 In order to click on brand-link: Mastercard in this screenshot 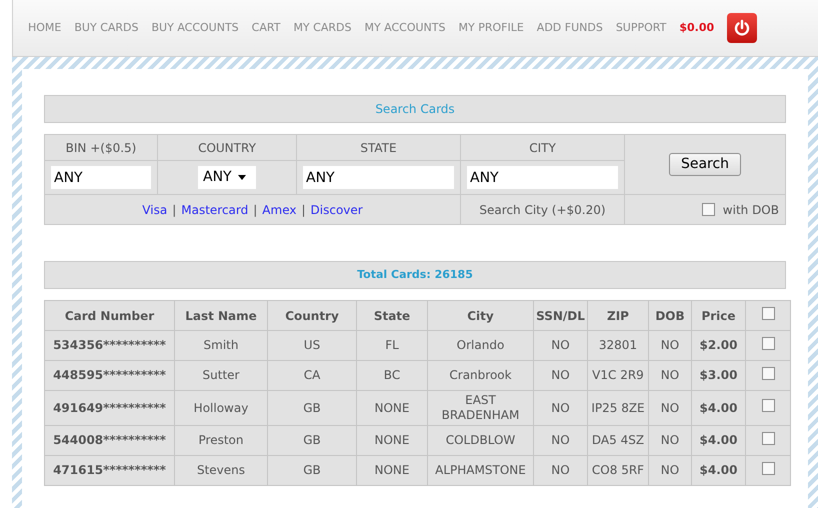, I will do `click(214, 209)`.